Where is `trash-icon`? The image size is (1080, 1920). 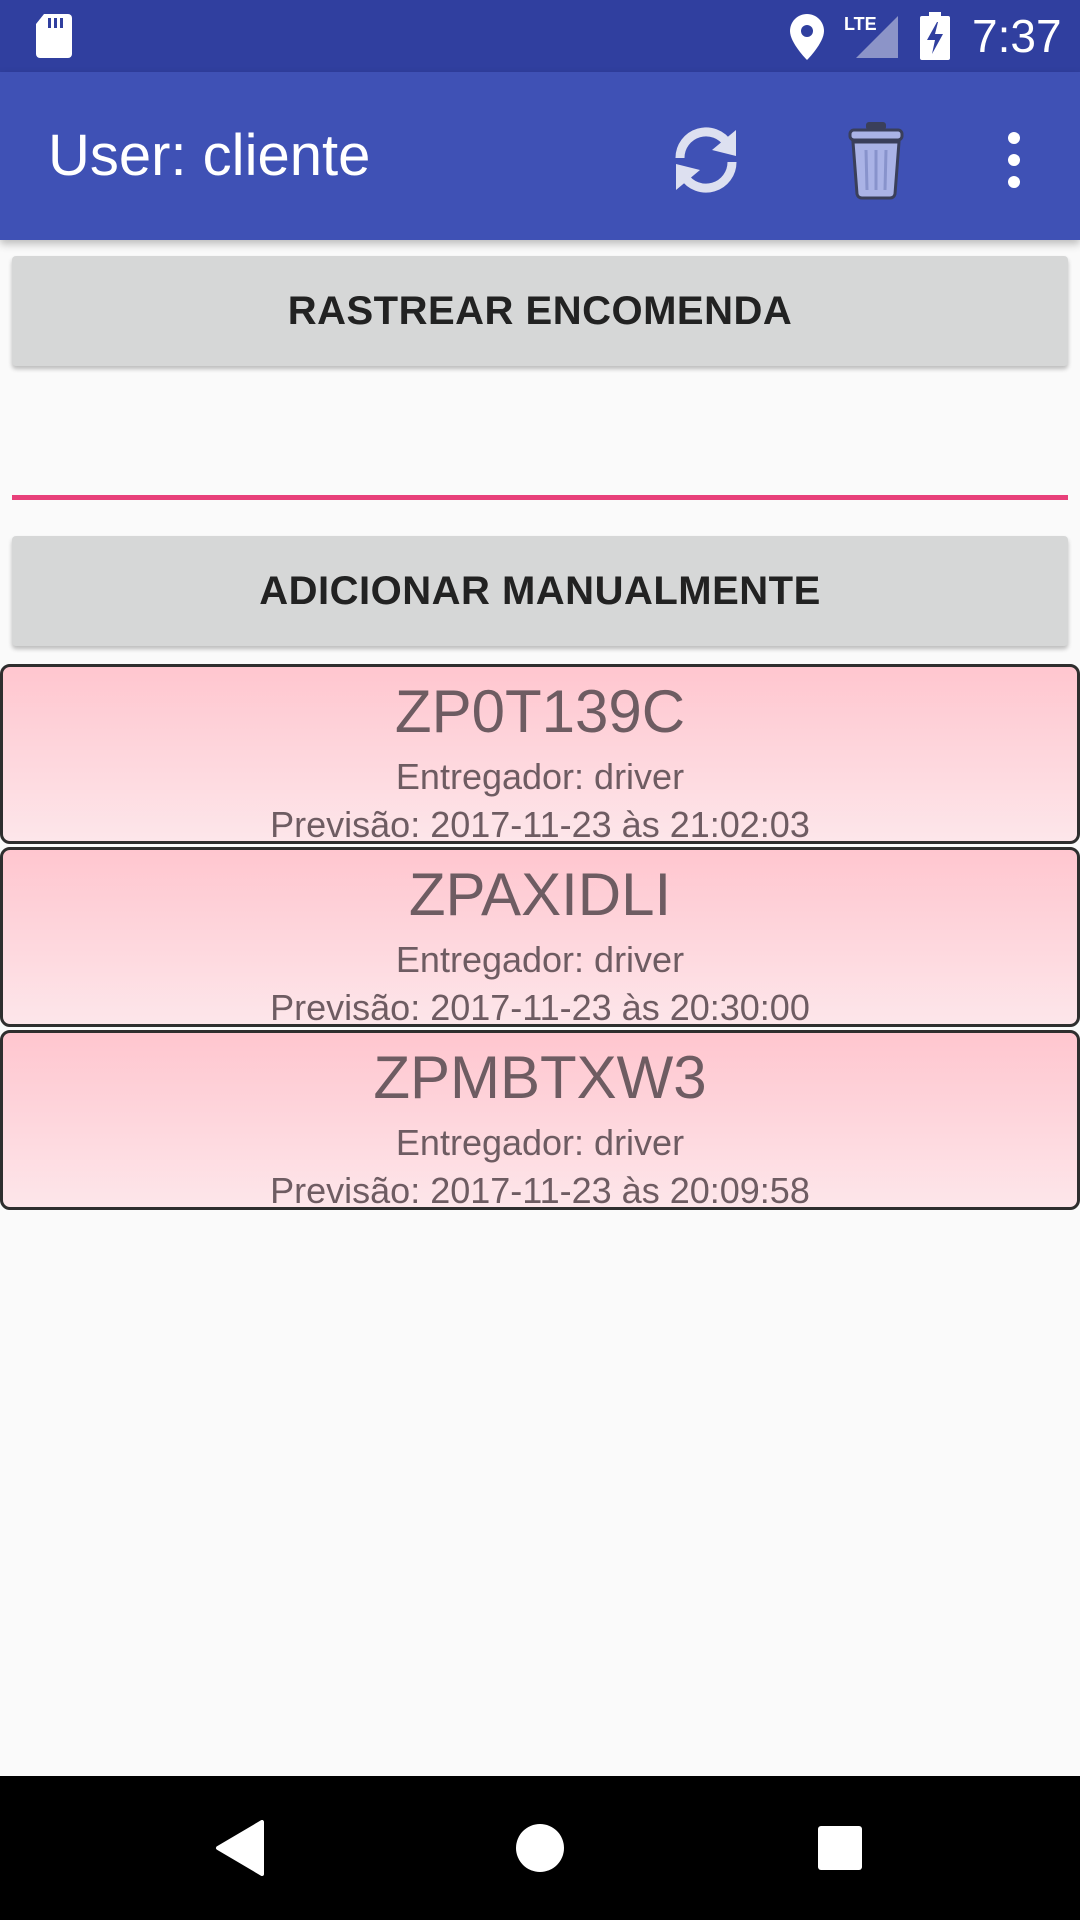
trash-icon is located at coordinates (876, 161).